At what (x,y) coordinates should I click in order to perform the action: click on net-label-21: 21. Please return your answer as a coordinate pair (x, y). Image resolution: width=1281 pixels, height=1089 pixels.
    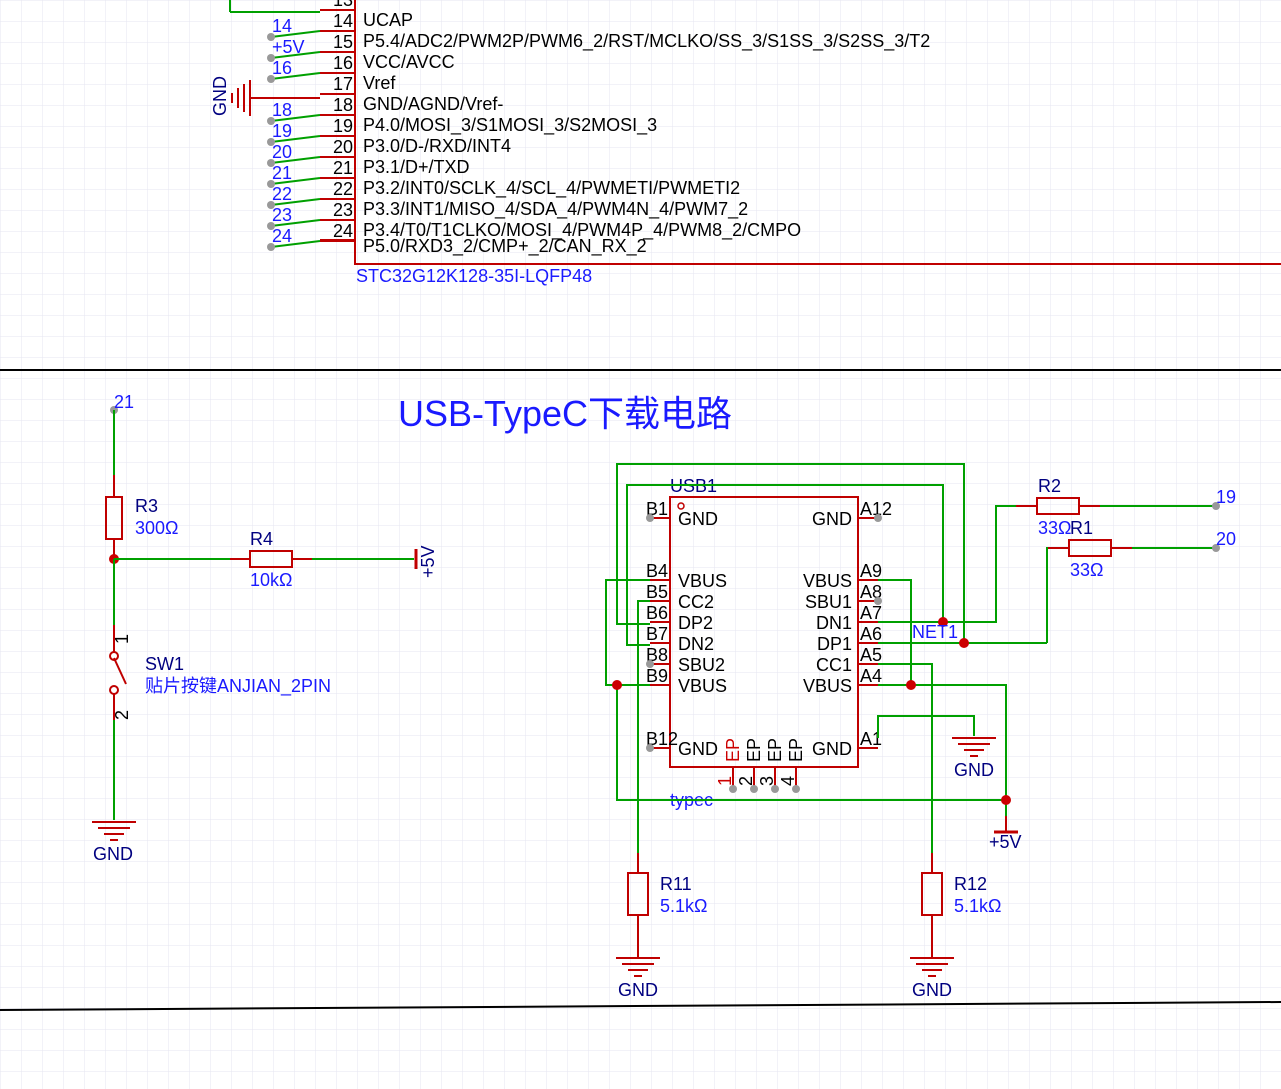
    Looking at the image, I should click on (124, 402).